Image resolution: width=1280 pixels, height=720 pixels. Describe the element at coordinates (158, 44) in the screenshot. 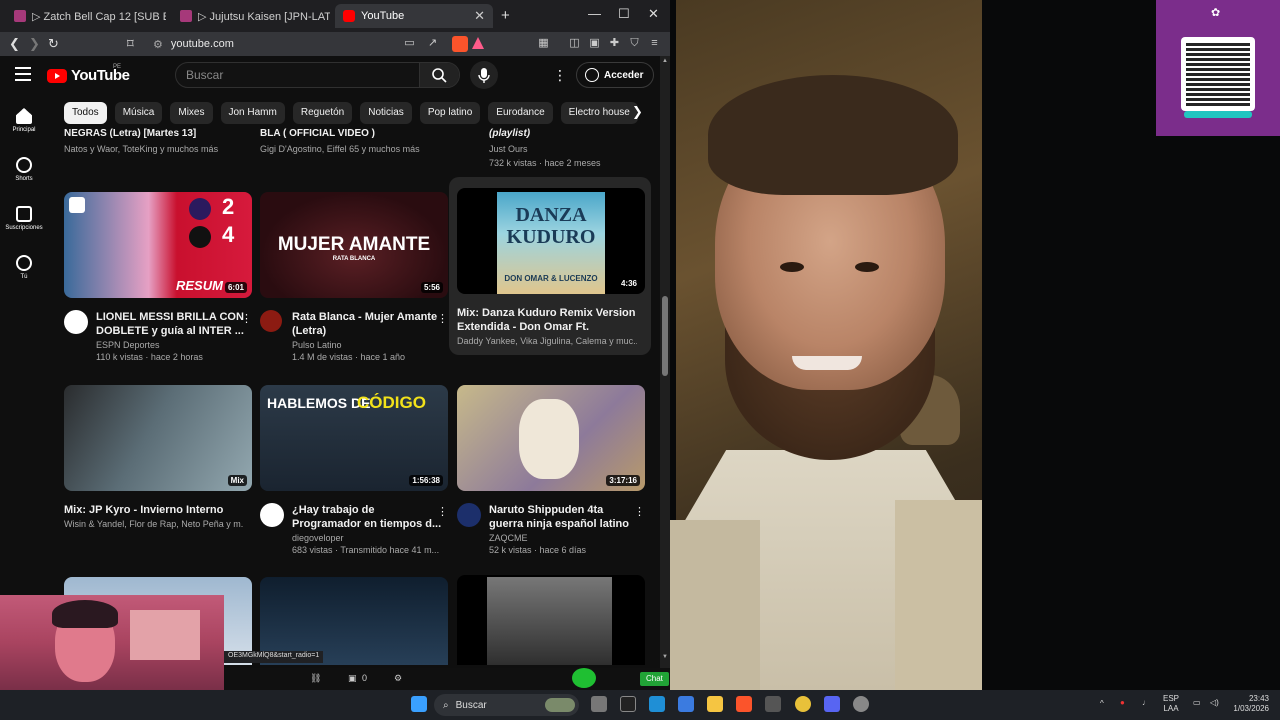

I see `site-info-icon: ⚙` at that location.